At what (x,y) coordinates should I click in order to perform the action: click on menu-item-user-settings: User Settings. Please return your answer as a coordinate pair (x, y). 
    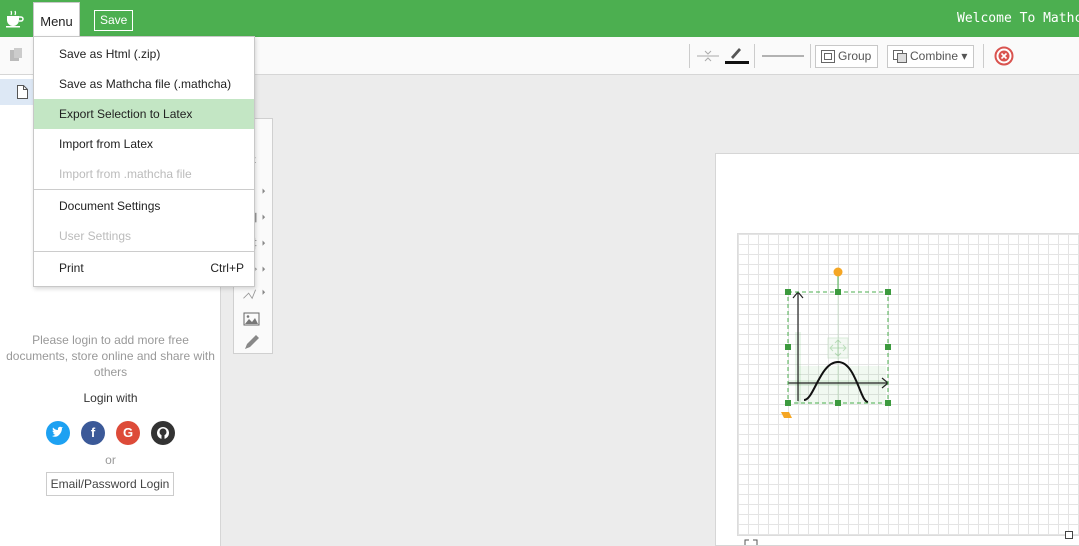
    Looking at the image, I should click on (95, 236).